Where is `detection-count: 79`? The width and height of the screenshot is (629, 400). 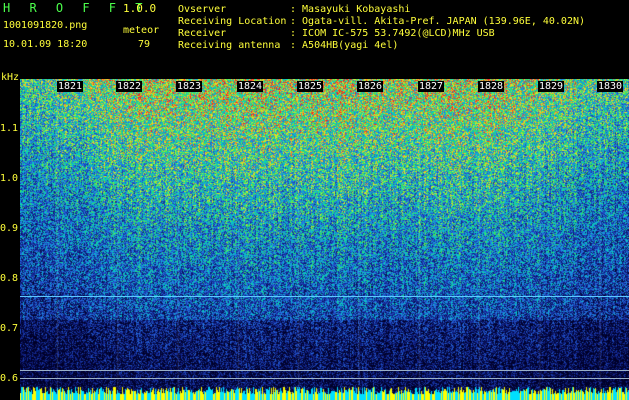 detection-count: 79 is located at coordinates (144, 44).